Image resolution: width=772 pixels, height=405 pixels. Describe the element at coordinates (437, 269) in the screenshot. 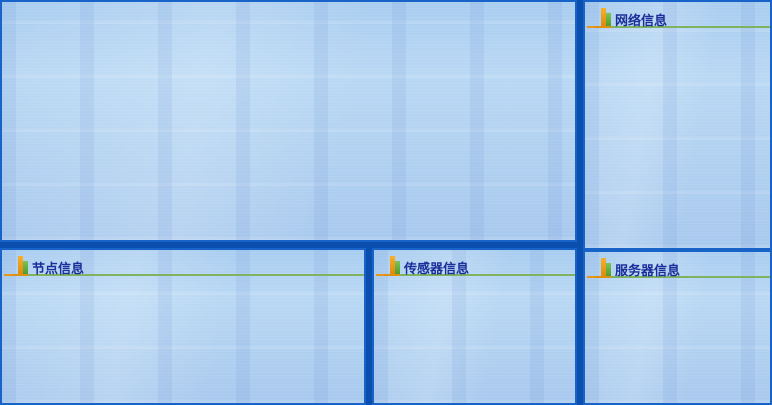

I see `sensor-info-title: 传感器信息` at that location.